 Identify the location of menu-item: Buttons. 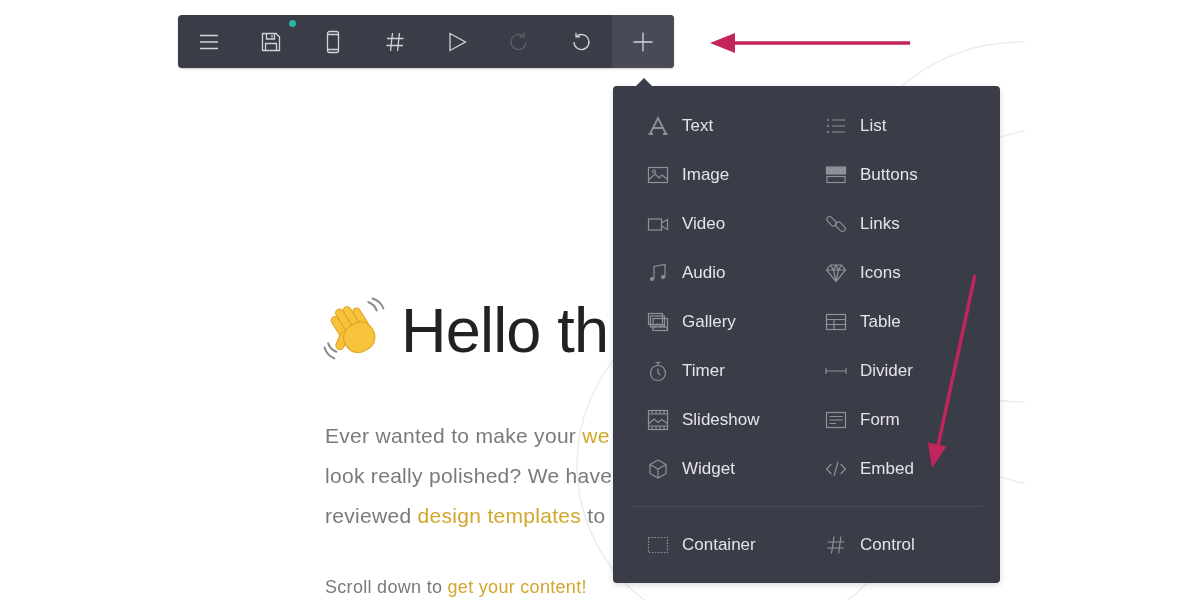
(871, 174).